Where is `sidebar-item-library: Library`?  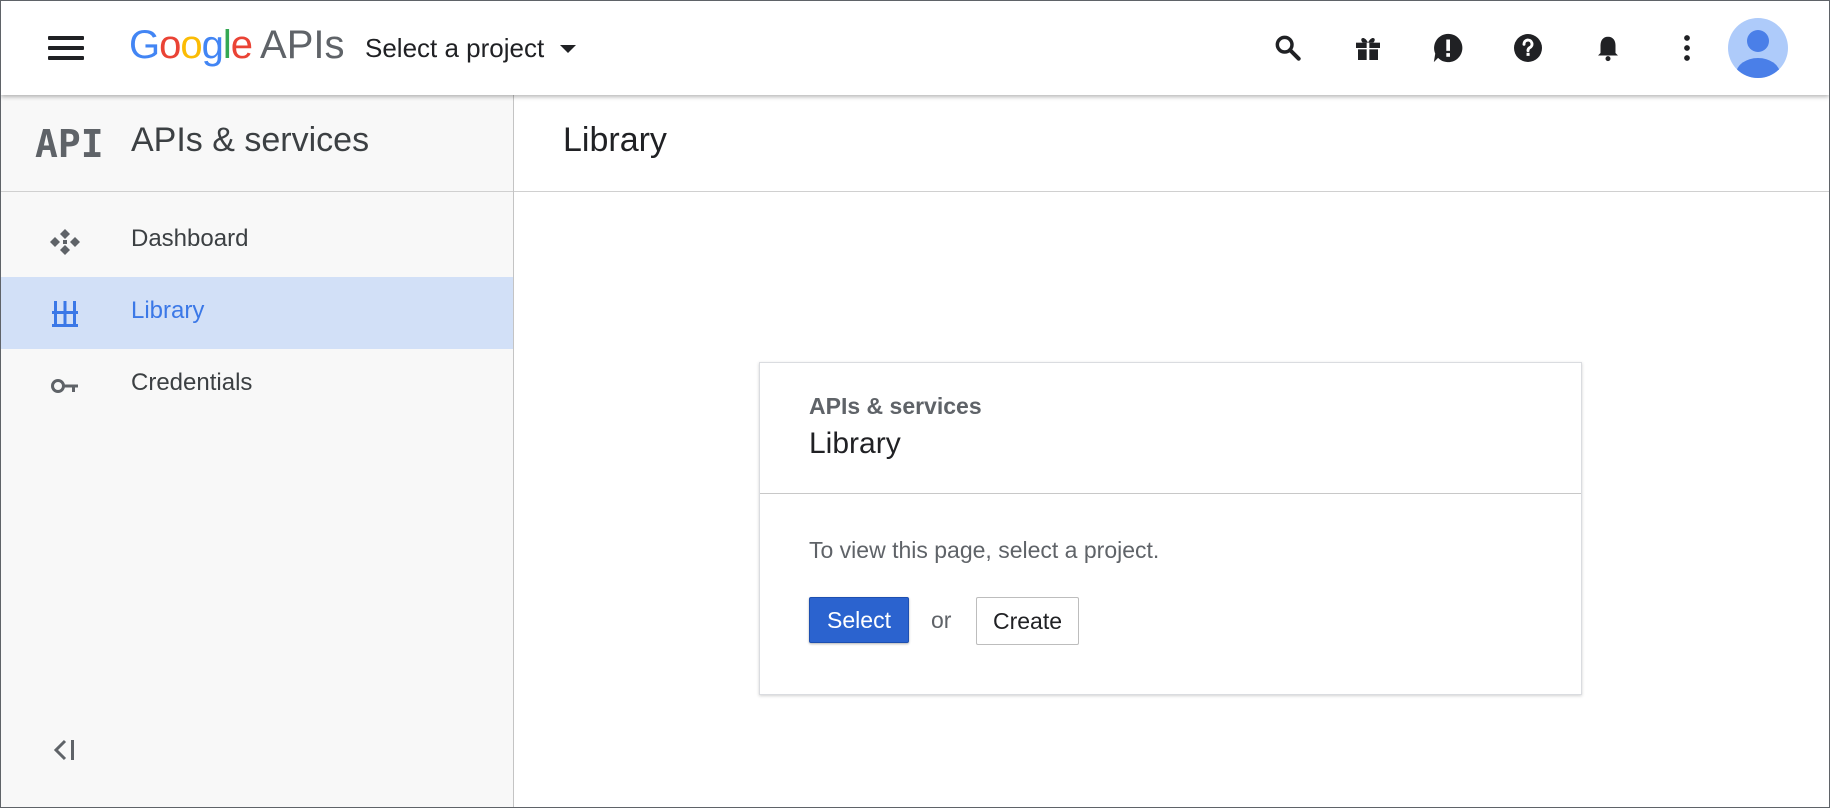
sidebar-item-library: Library is located at coordinates (257, 313).